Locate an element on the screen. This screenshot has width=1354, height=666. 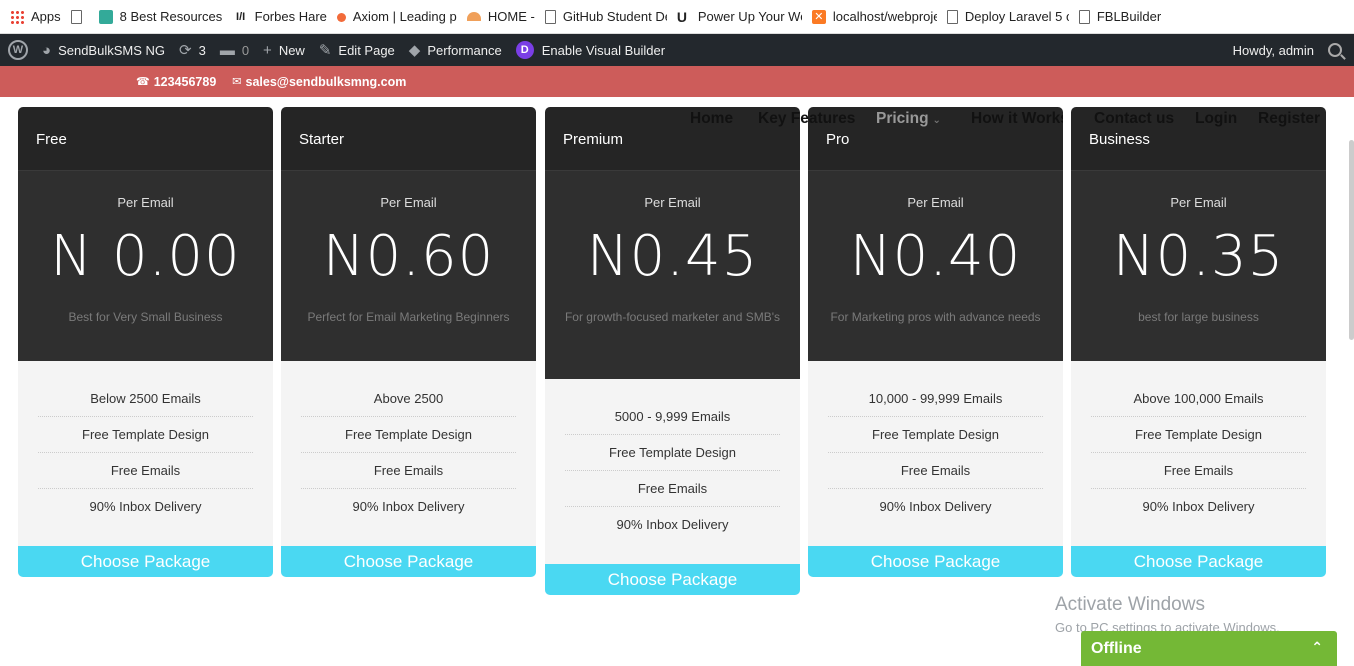
plus-icon: + is located at coordinates (267, 50).